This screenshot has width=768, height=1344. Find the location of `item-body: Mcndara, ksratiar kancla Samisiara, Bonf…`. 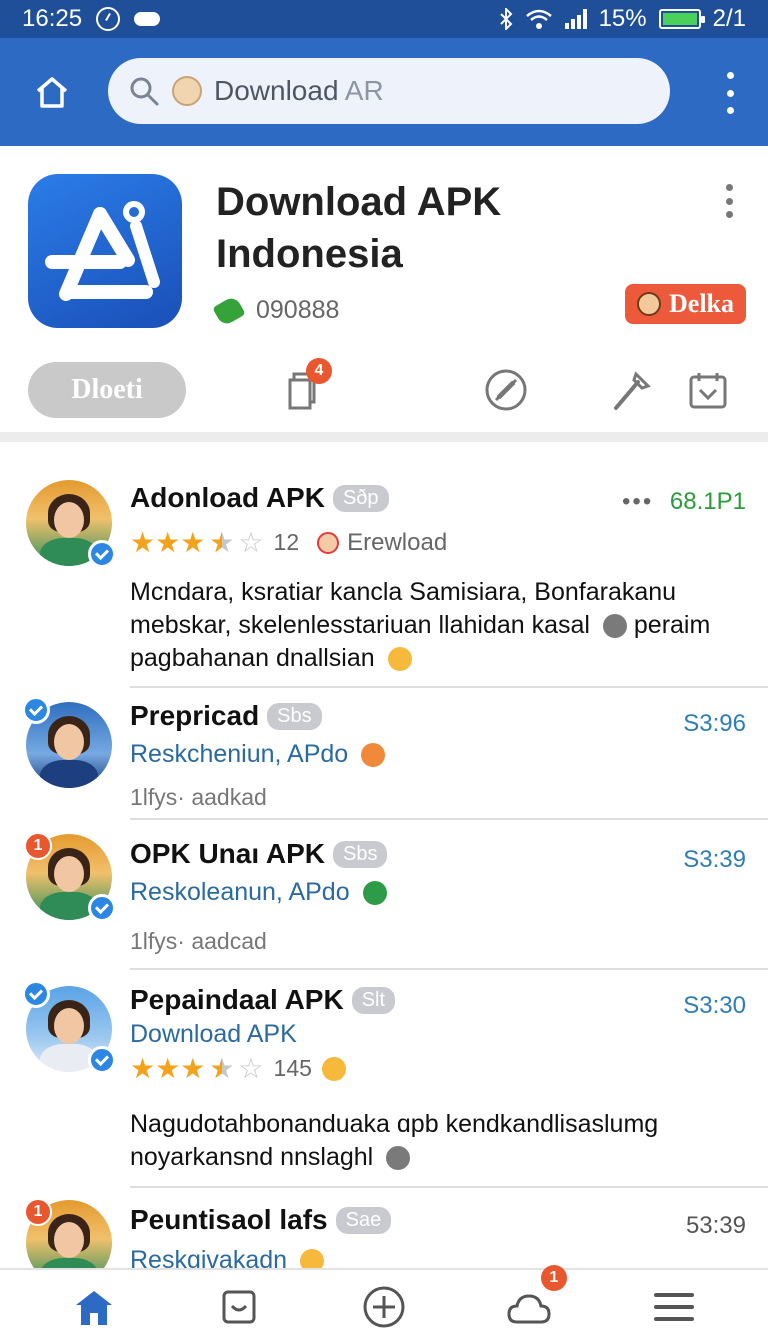

item-body: Mcndara, ksratiar kancla Samisiara, Bonf… is located at coordinates (403, 608).